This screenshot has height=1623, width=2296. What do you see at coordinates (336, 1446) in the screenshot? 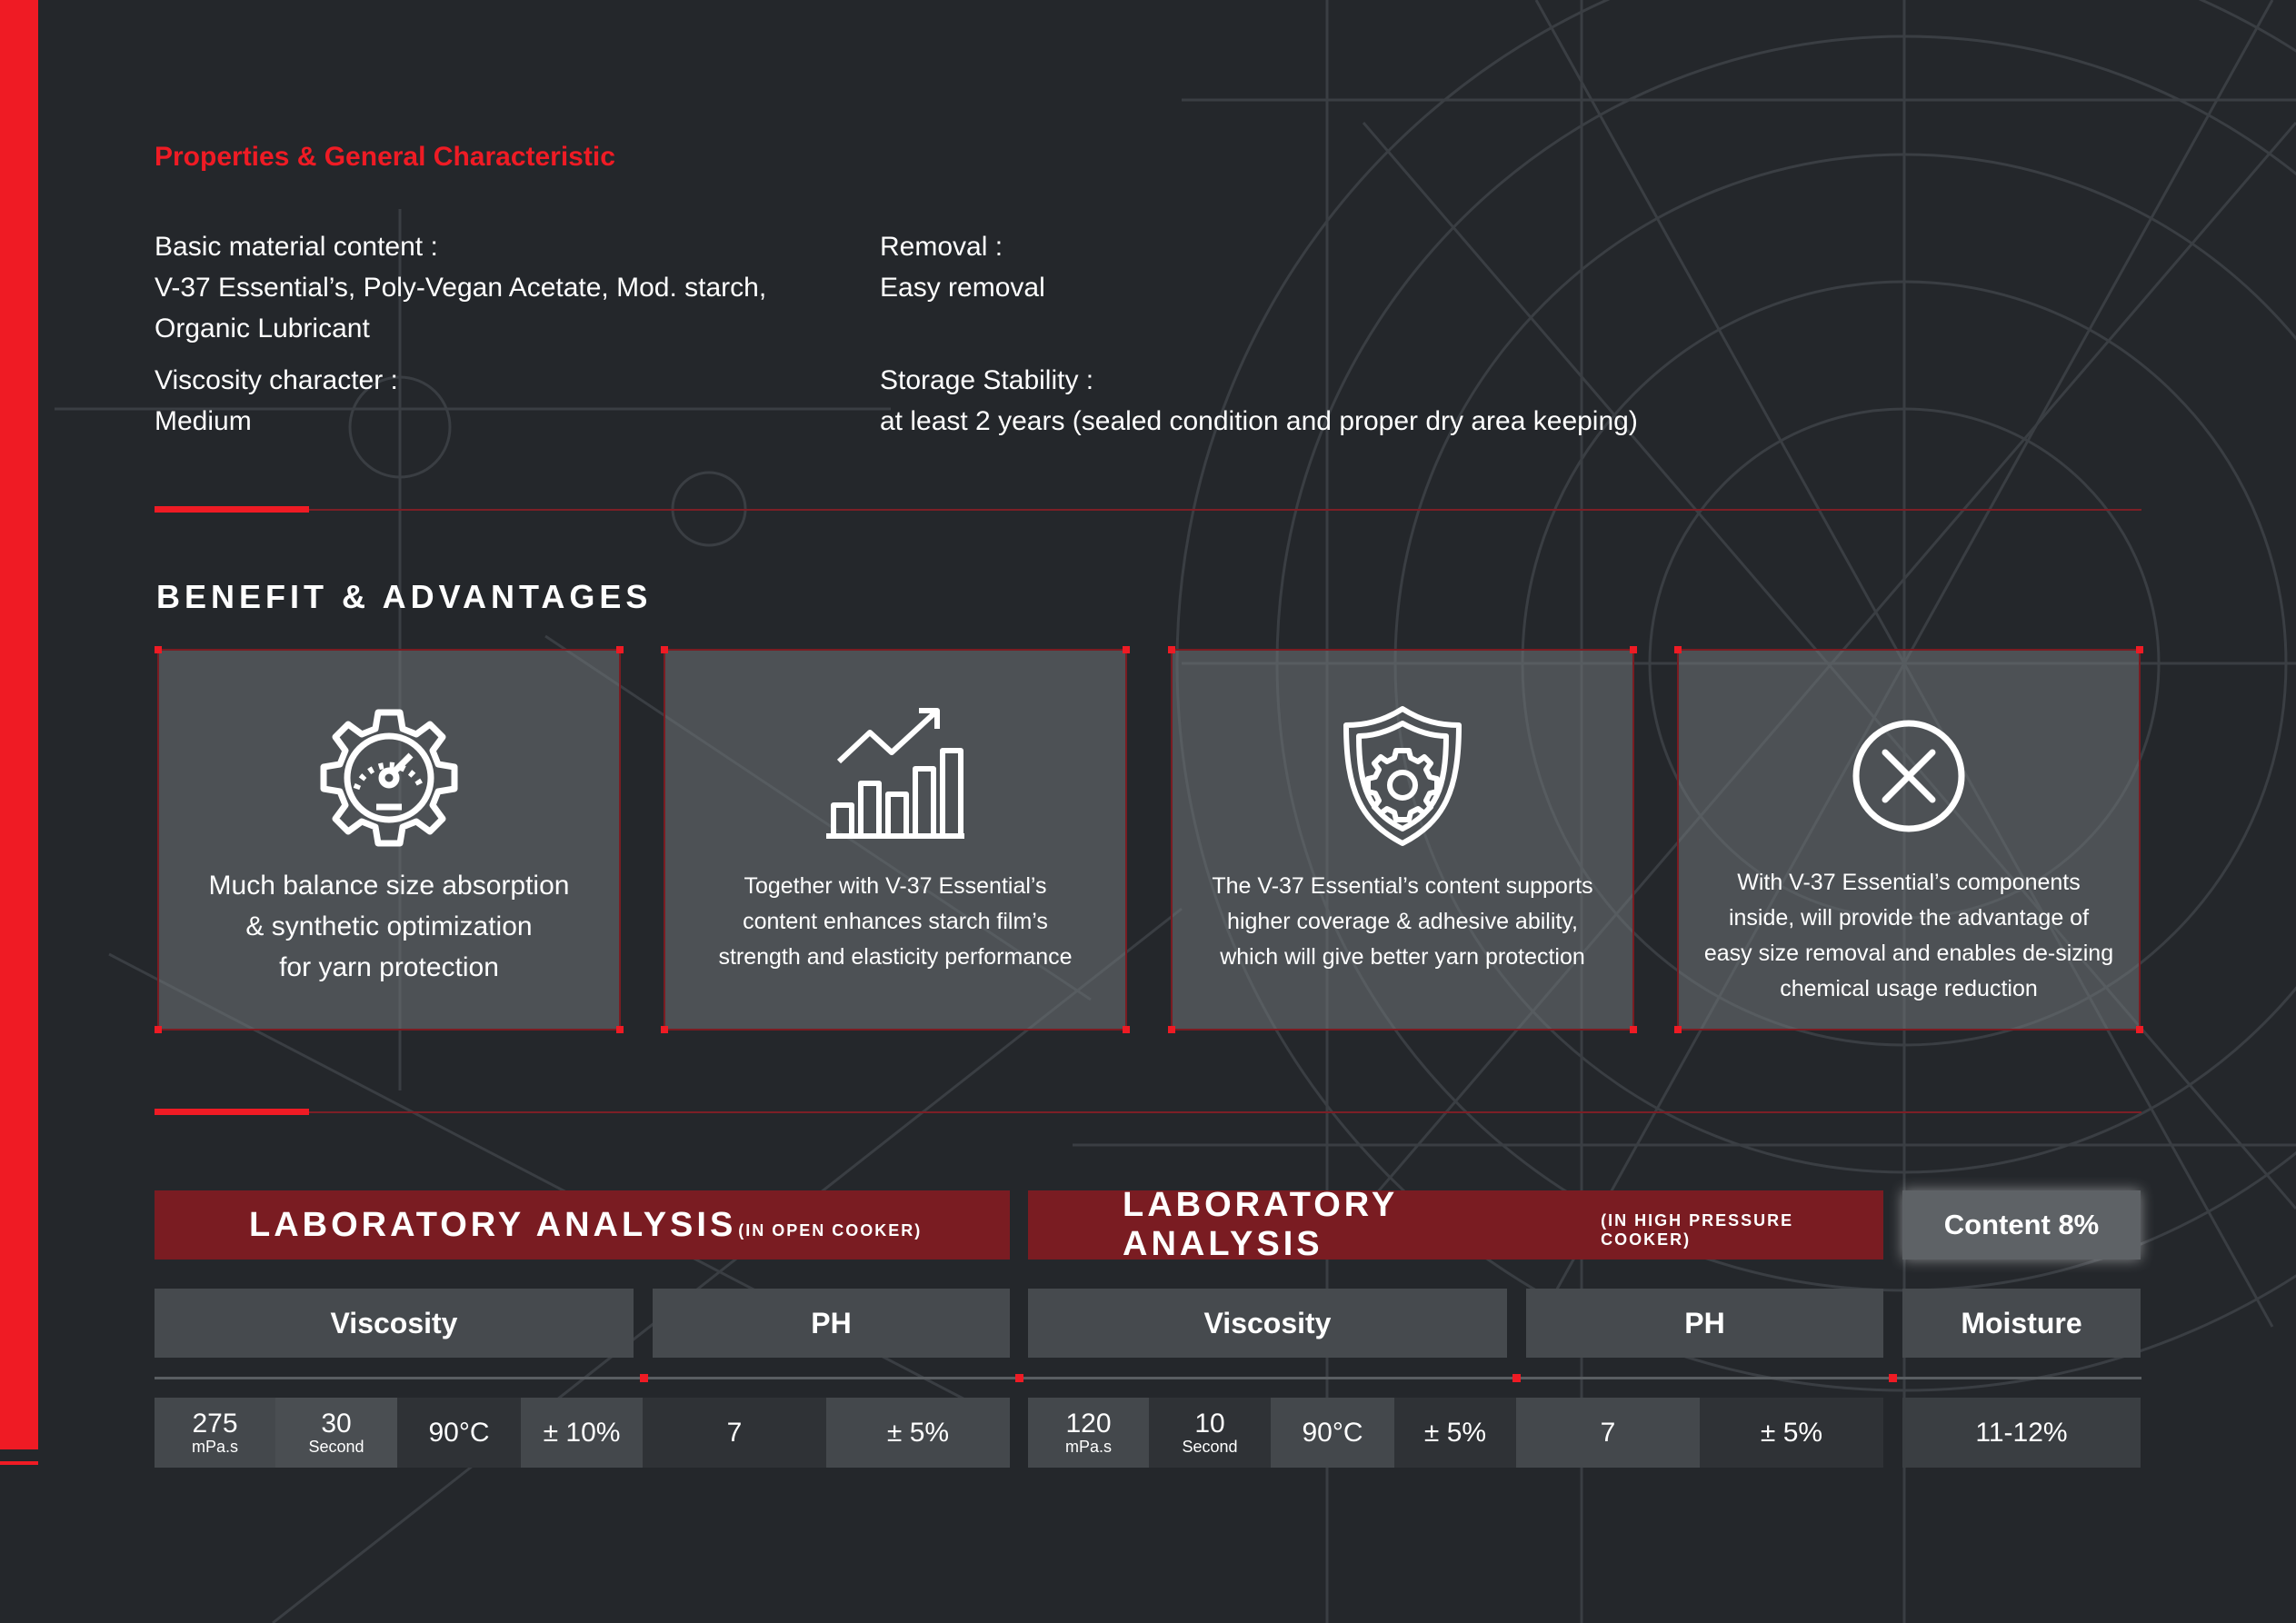
I see `open-time-unit: Second` at bounding box center [336, 1446].